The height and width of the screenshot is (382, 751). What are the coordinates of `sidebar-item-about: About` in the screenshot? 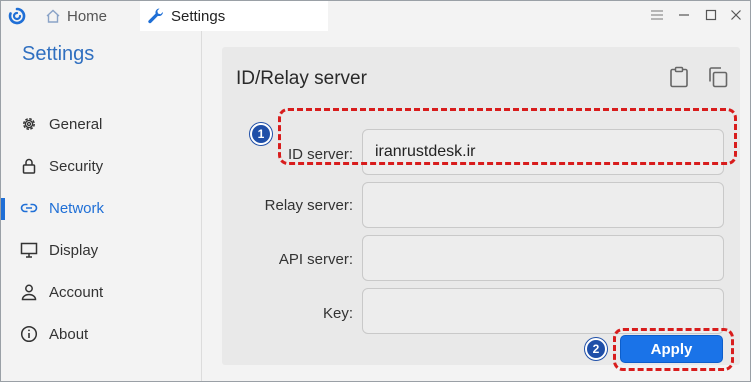 It's located at (101, 334).